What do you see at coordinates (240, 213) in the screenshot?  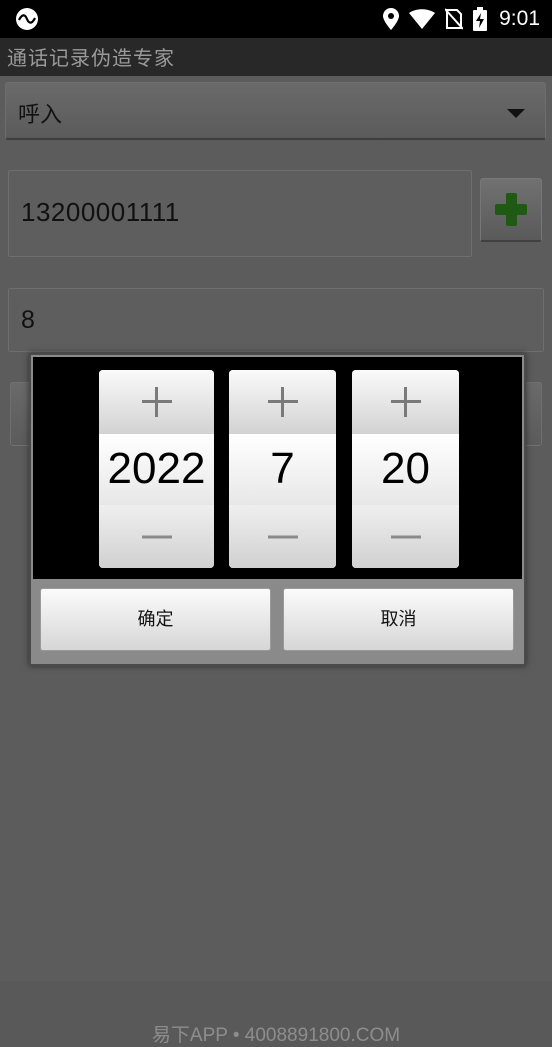 I see `phone-number-input: 13200001111` at bounding box center [240, 213].